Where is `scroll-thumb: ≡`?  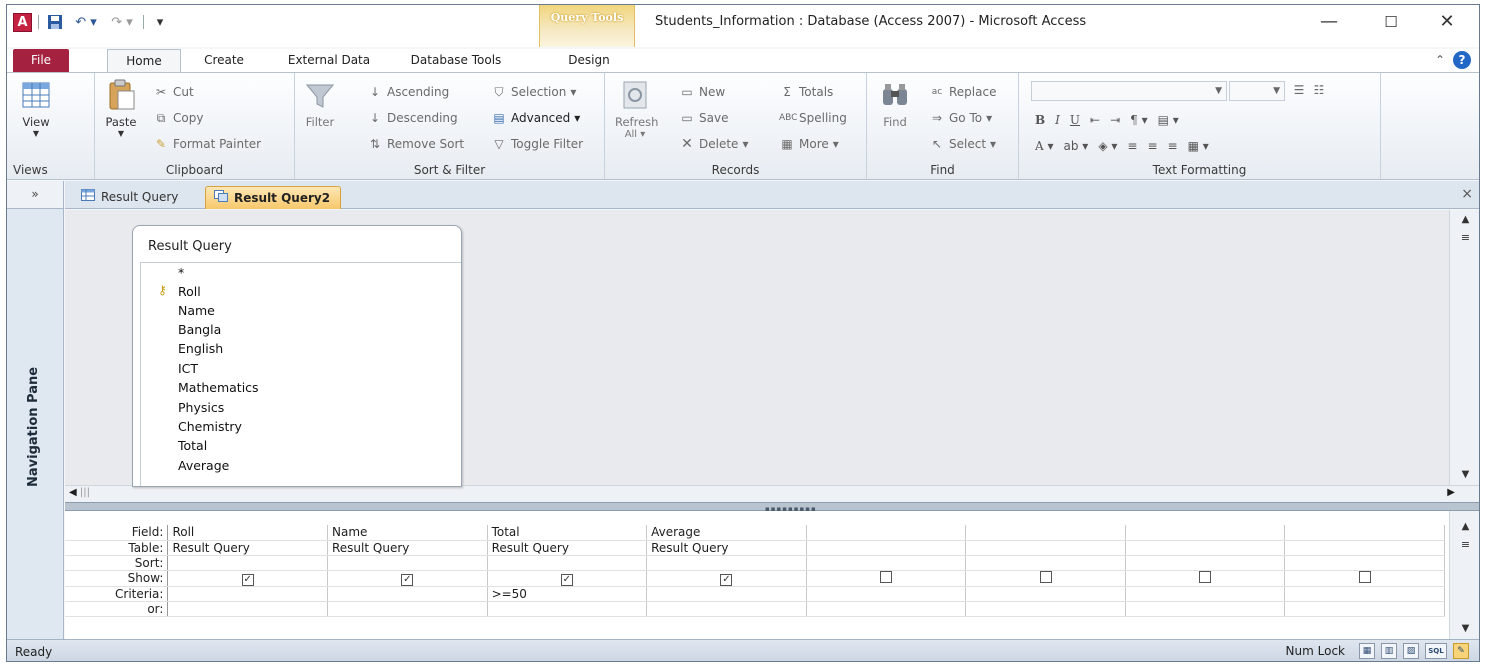
scroll-thumb: ≡ is located at coordinates (1464, 545).